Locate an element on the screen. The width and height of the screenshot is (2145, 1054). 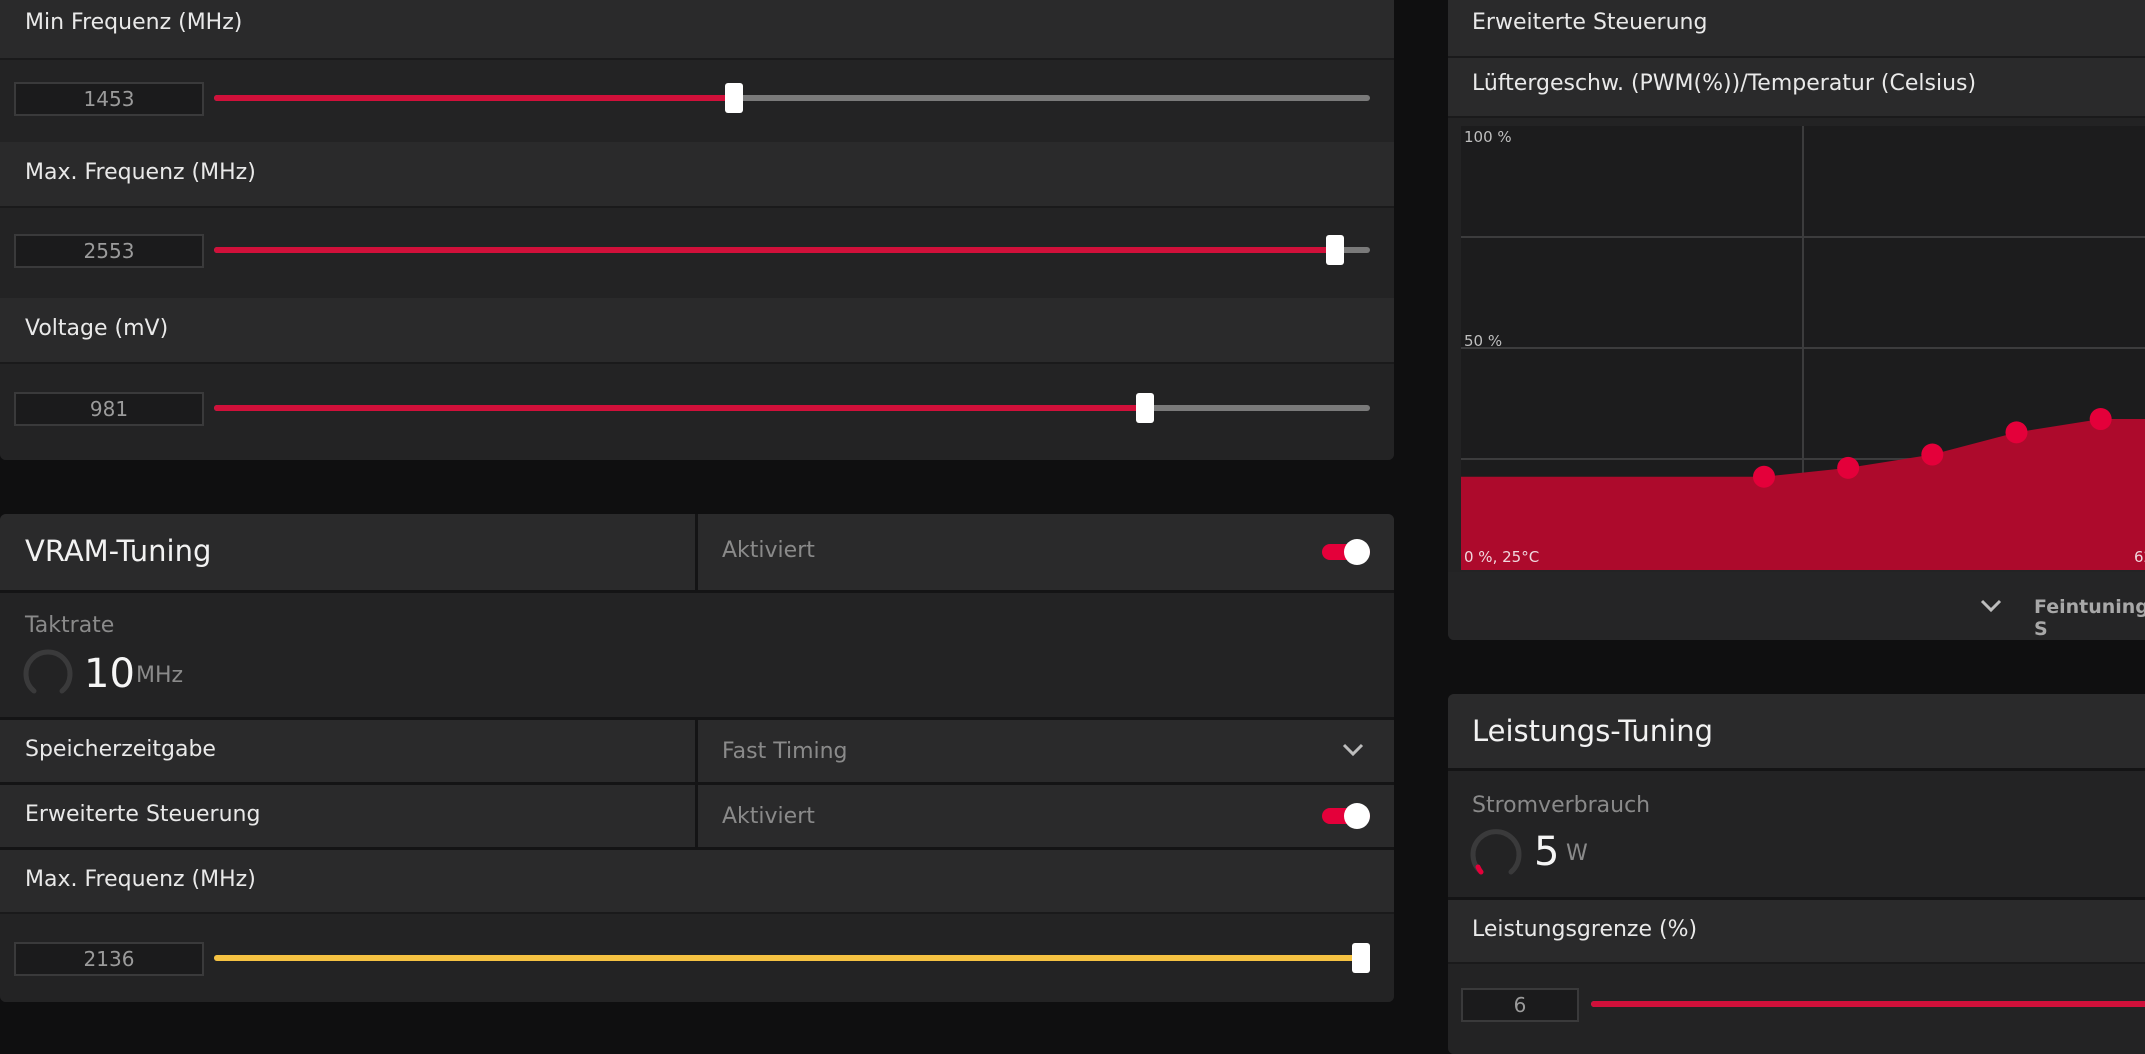
fan-curve-chart: 100 % 50 % 0 %, 25°C 62 is located at coordinates (1803, 348).